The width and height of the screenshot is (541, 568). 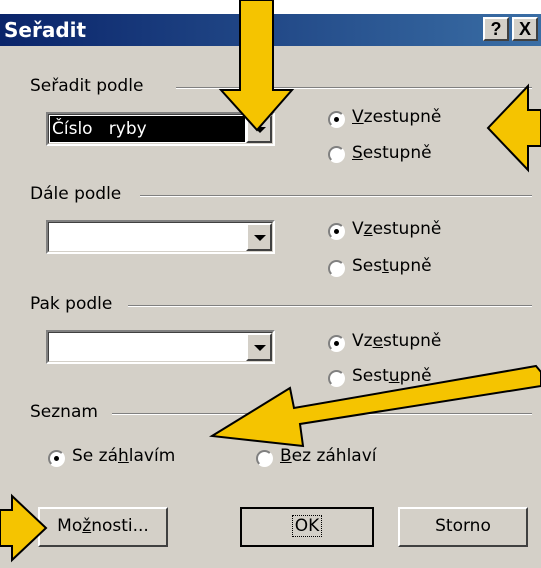 I want to click on arrow-down-icon, so click(x=256, y=66).